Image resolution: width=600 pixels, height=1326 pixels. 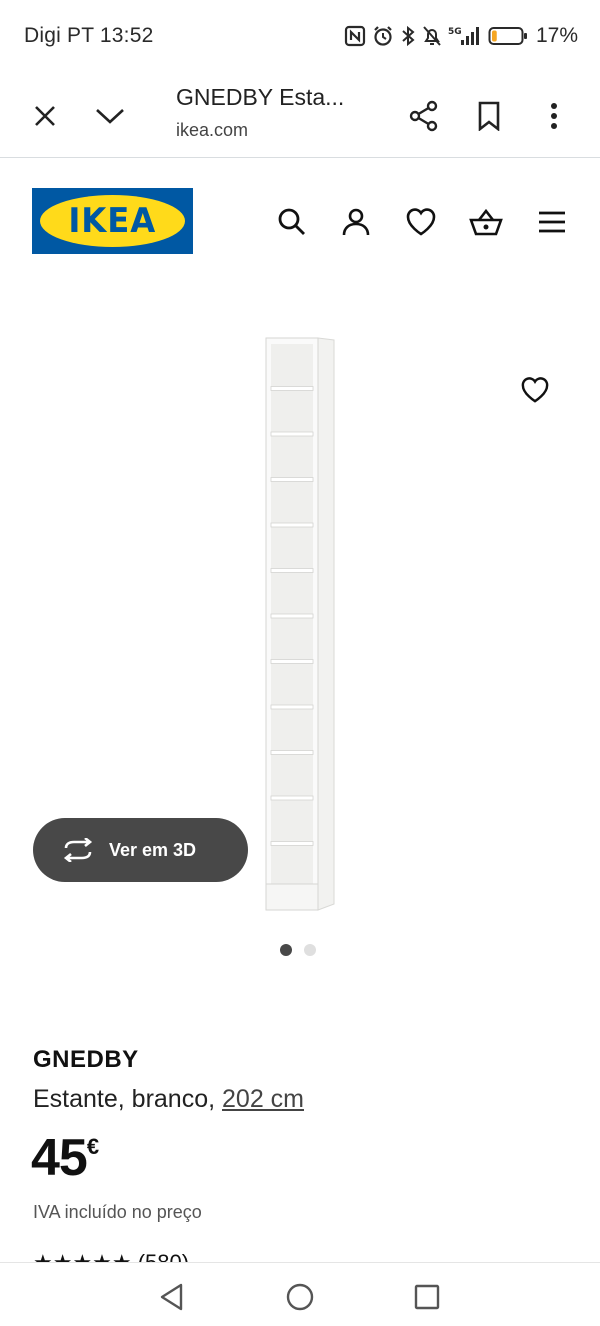 I want to click on product-image, so click(x=300, y=624).